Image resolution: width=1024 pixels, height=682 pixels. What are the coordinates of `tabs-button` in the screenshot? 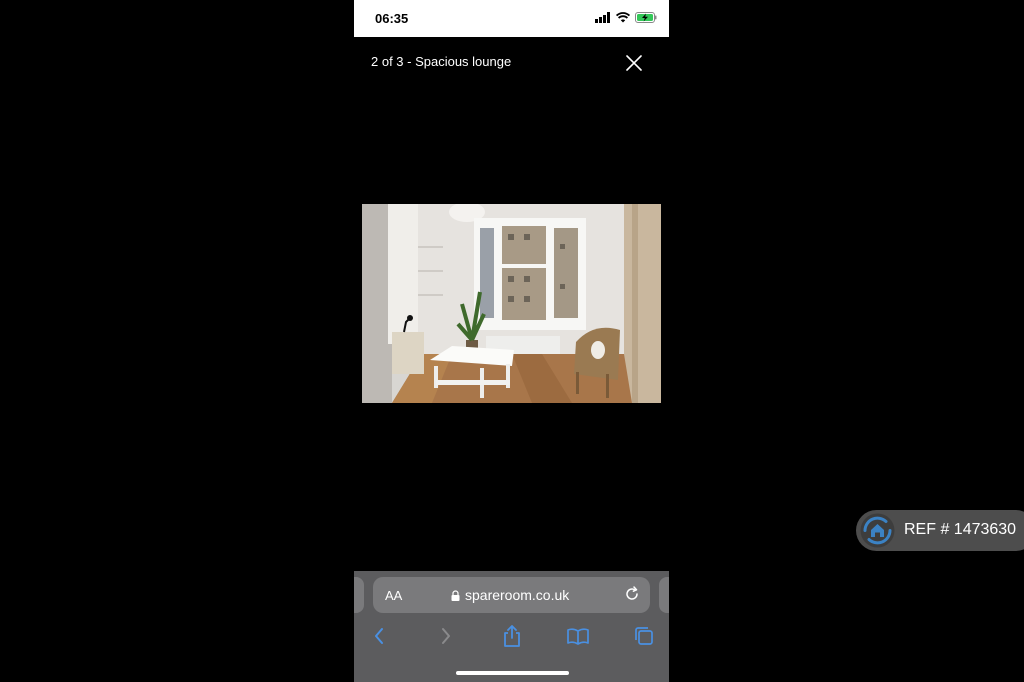 It's located at (644, 636).